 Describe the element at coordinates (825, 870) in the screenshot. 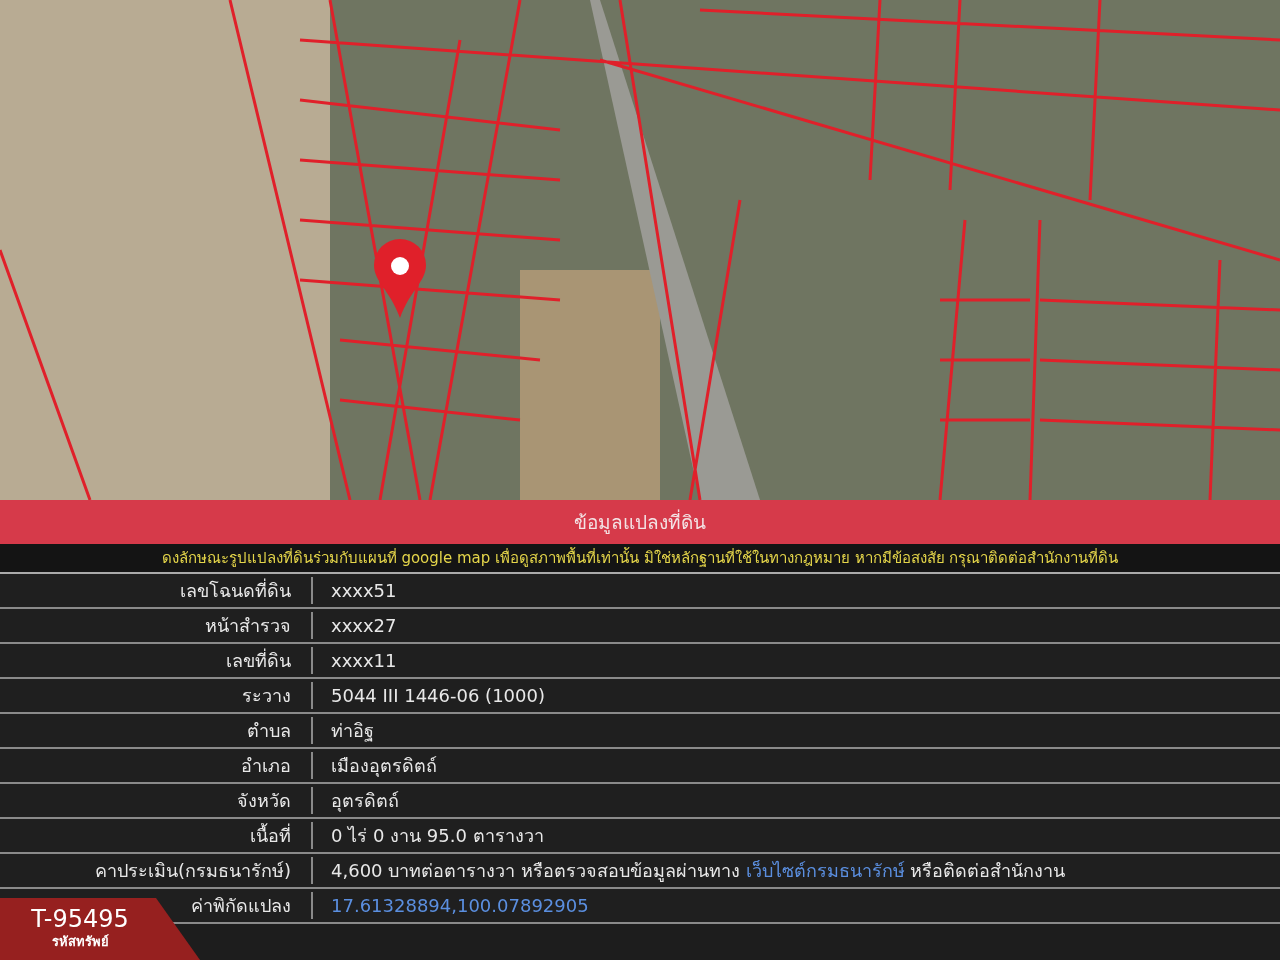

I see `website-link: เว็บไซต์กรมธนารักษ์` at that location.